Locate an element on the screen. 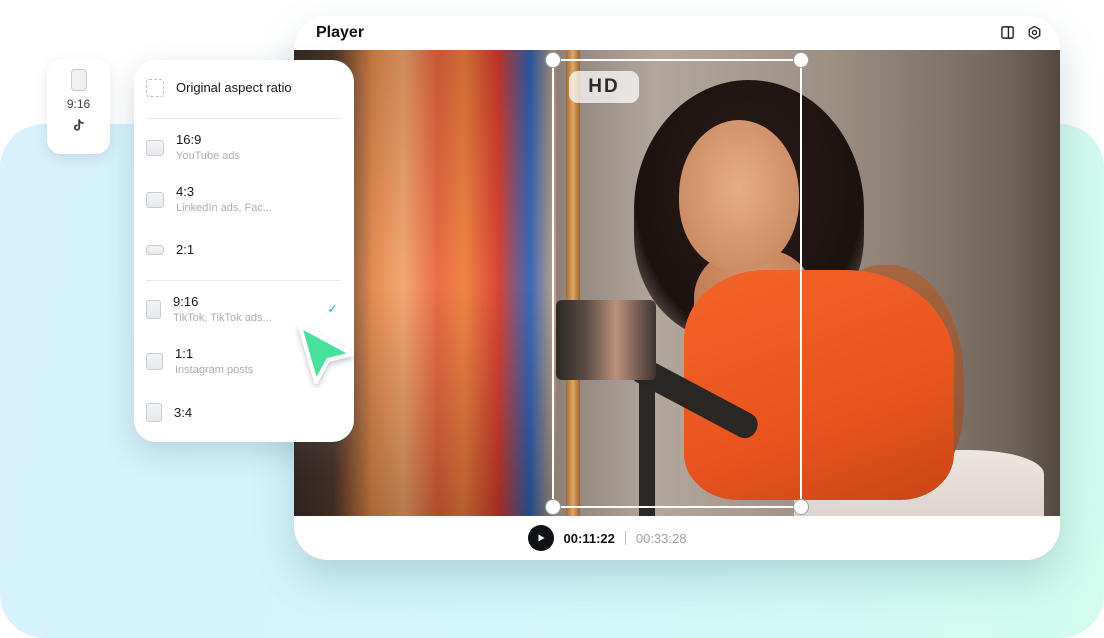  total-time: 00:33:28 is located at coordinates (661, 538).